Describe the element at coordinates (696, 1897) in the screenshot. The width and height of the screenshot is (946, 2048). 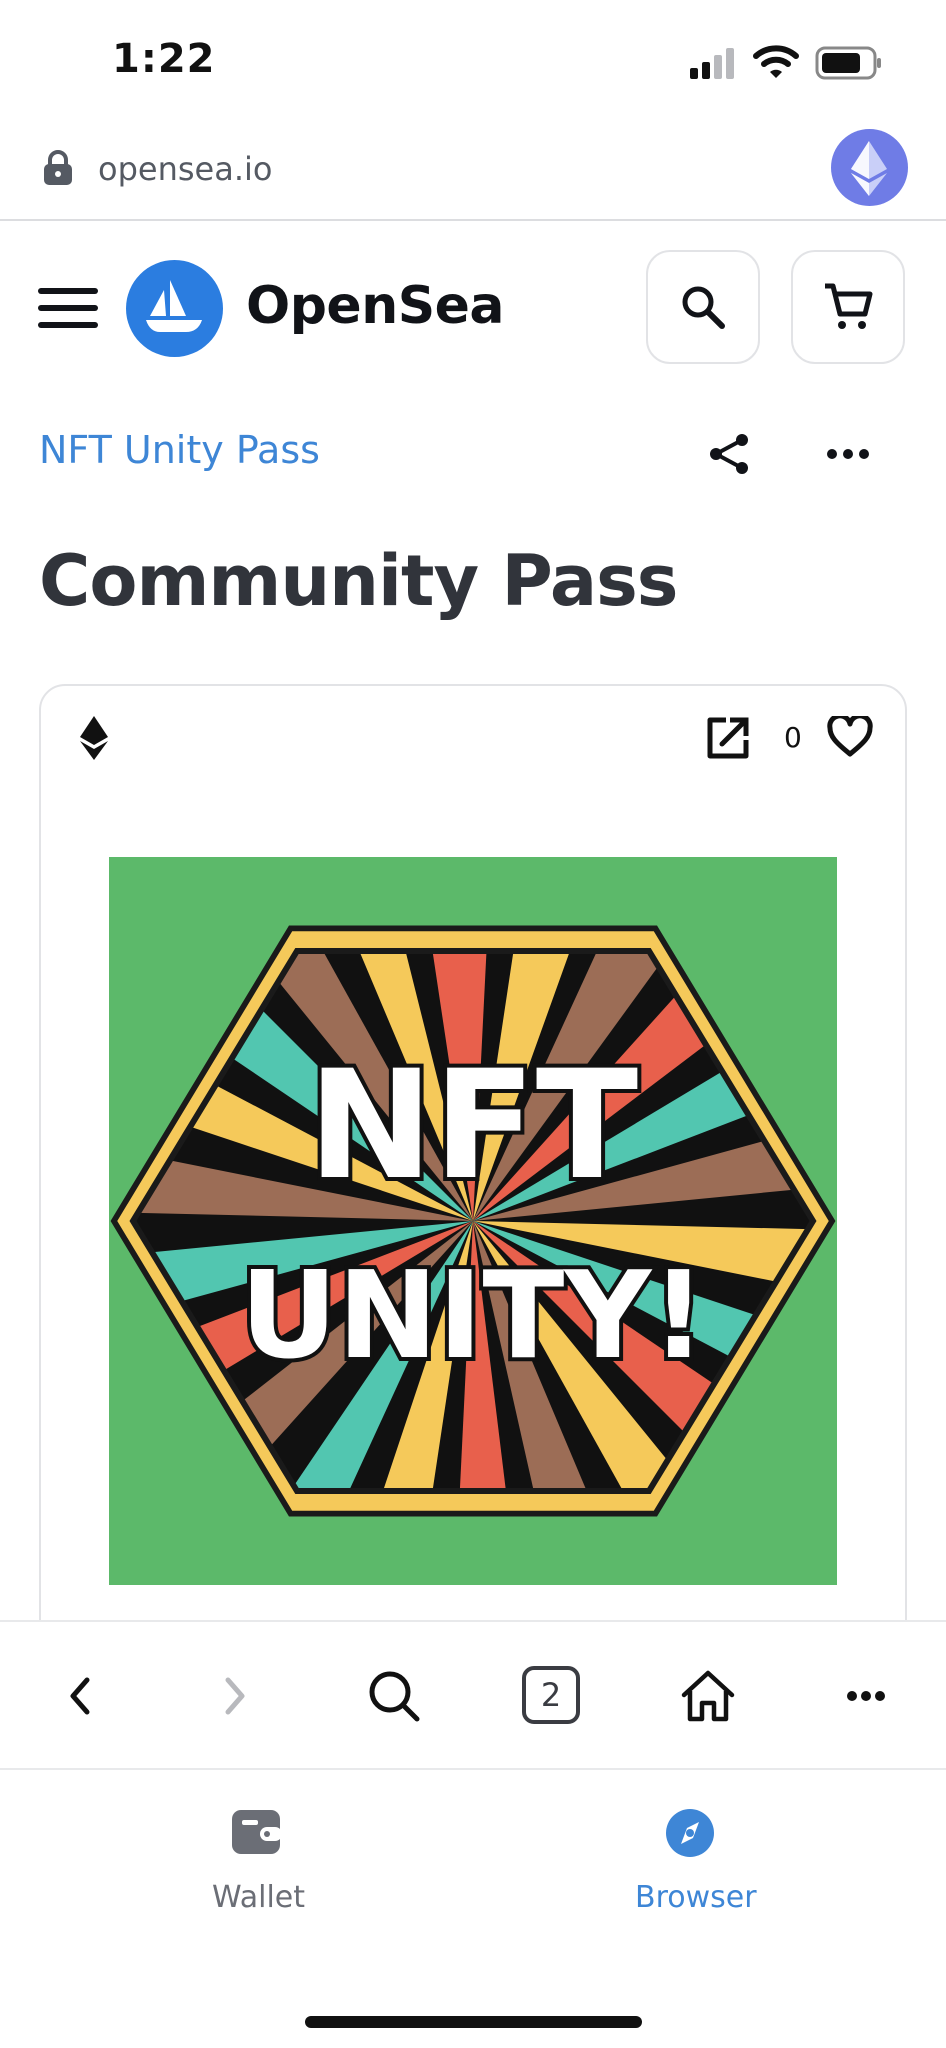
I see `browser-tab-label: Browser` at that location.